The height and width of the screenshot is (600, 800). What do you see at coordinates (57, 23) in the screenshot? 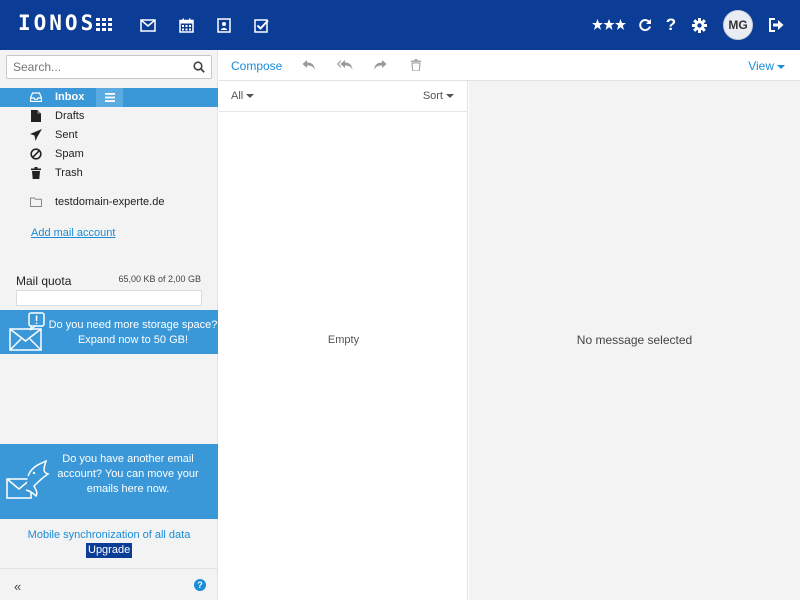
I see `ionos-logo: IONOS` at bounding box center [57, 23].